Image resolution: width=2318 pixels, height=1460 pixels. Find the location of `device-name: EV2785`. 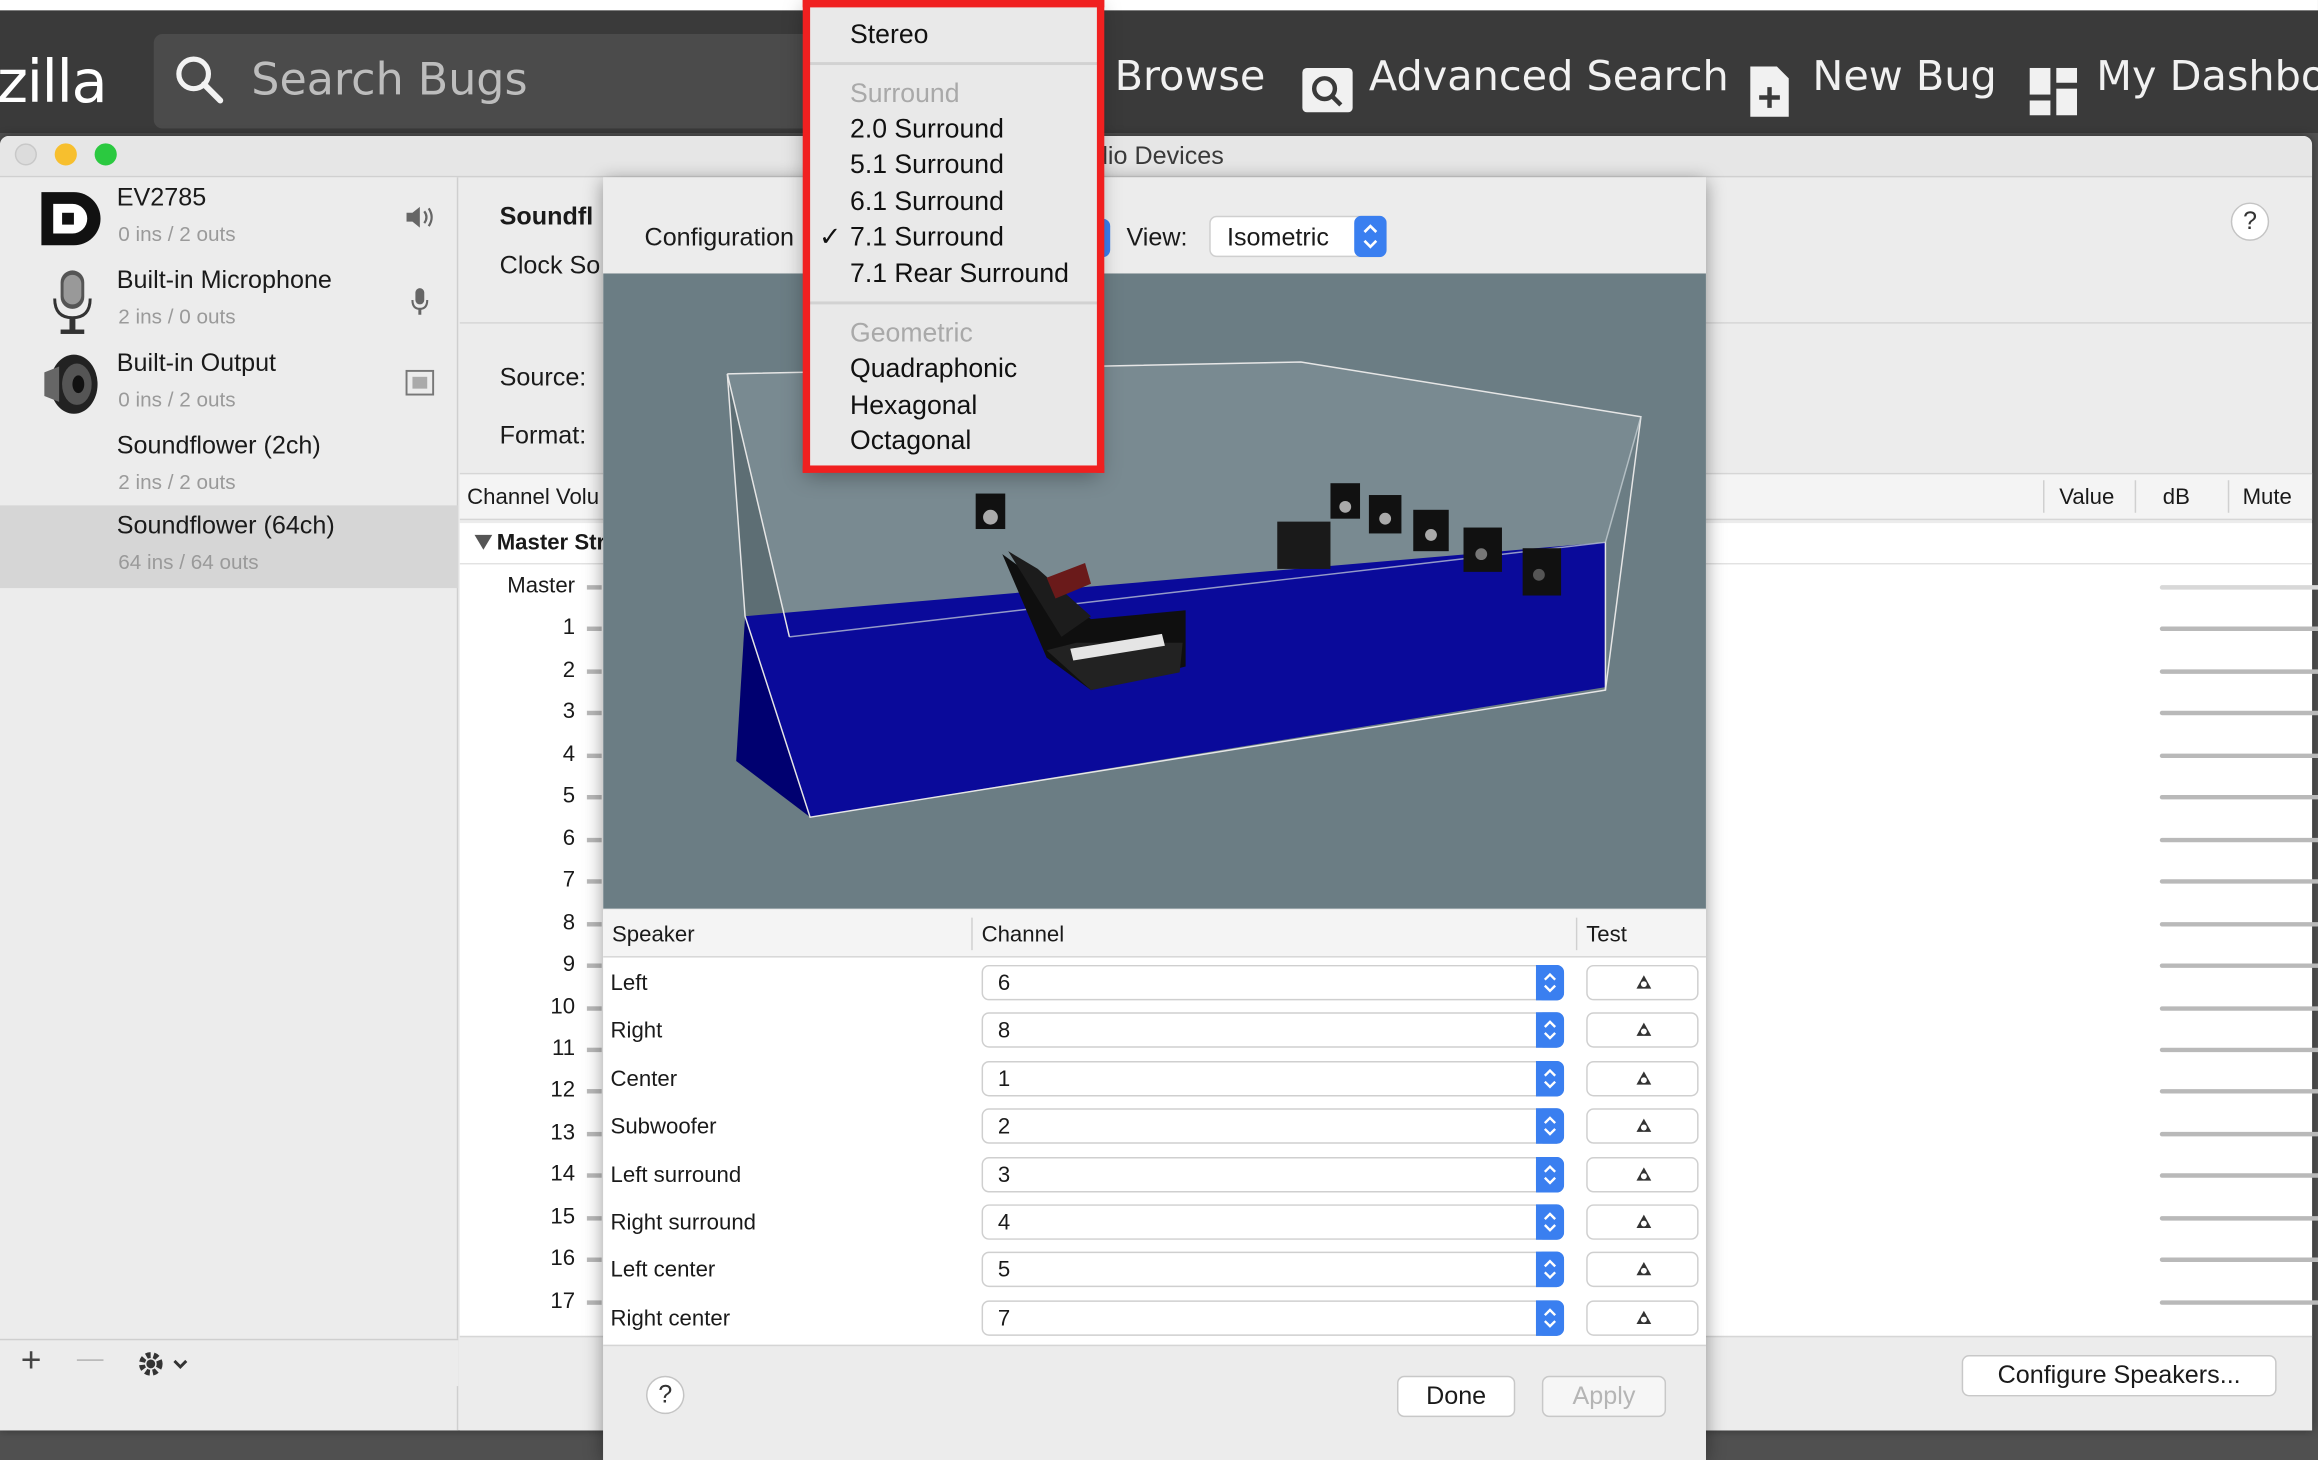

device-name: EV2785 is located at coordinates (161, 197).